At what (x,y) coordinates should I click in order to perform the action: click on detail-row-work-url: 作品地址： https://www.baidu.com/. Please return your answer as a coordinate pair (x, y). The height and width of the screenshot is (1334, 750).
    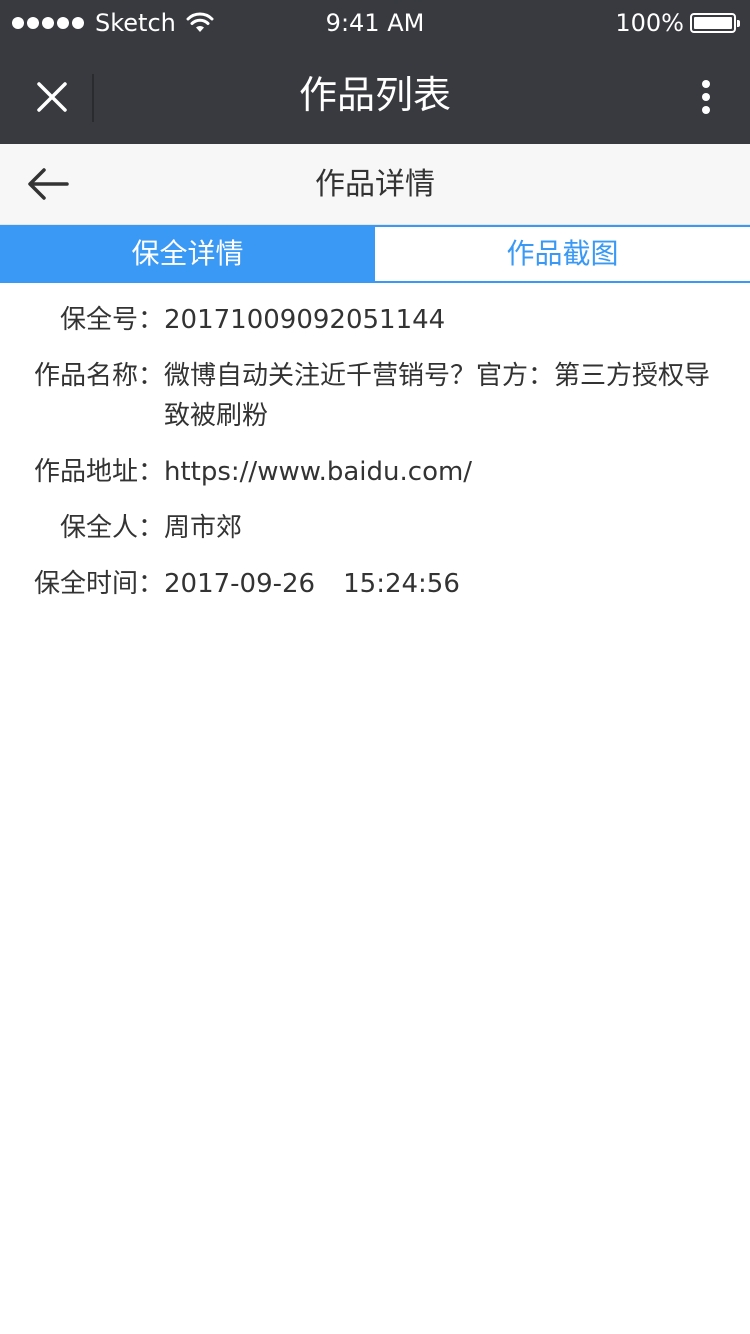
    Looking at the image, I should click on (375, 472).